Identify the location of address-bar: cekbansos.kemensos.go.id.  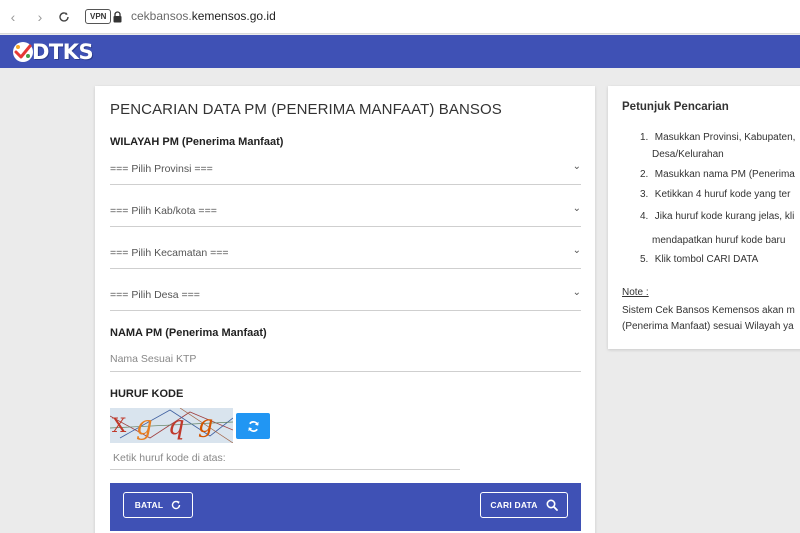
(203, 16).